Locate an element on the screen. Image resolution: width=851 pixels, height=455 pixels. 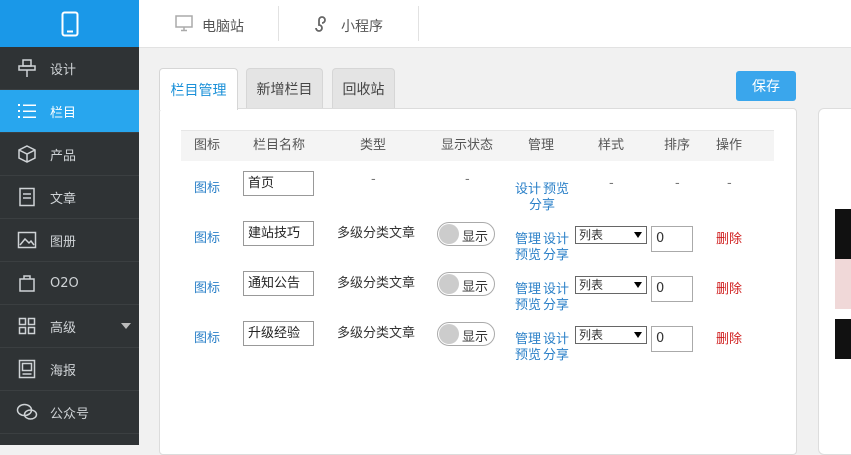
tab-desktop-site: 电脑站 is located at coordinates (209, 23).